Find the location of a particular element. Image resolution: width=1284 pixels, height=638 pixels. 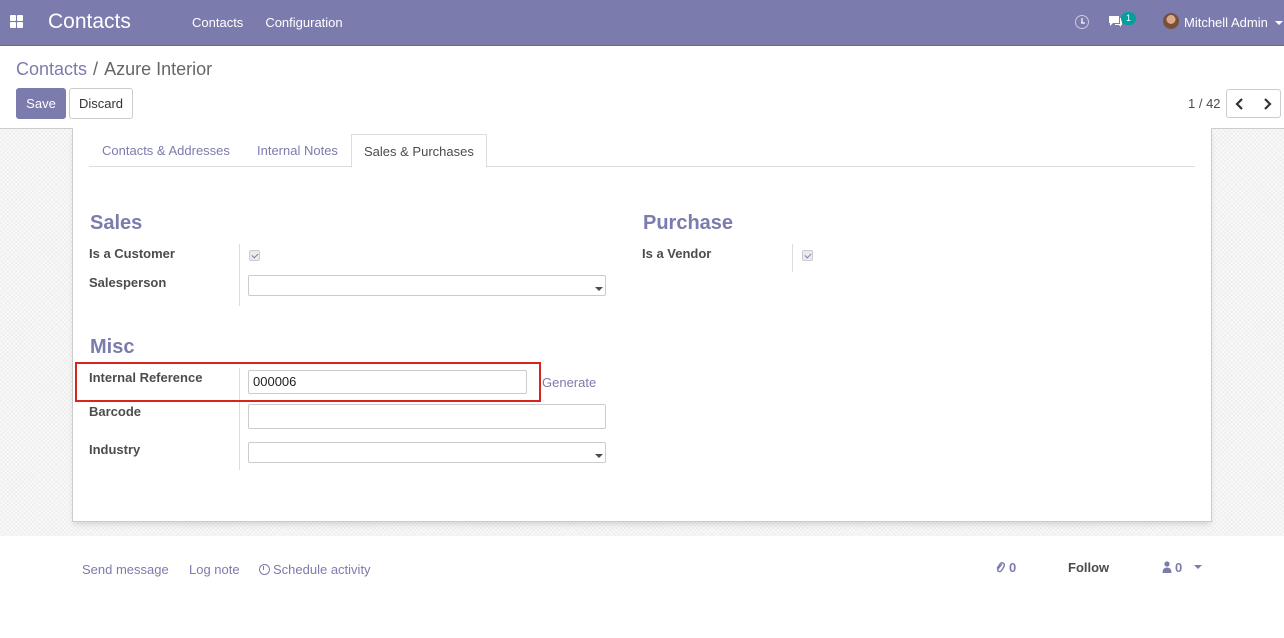

clock-icon is located at coordinates (264, 569).